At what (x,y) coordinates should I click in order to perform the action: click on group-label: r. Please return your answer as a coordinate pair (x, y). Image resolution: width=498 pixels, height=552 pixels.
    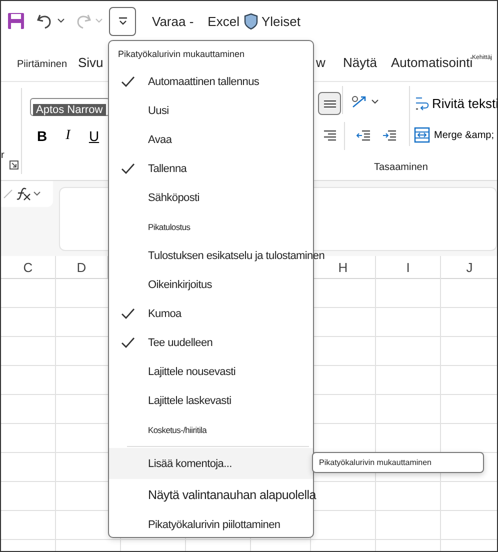
    Looking at the image, I should click on (2, 155).